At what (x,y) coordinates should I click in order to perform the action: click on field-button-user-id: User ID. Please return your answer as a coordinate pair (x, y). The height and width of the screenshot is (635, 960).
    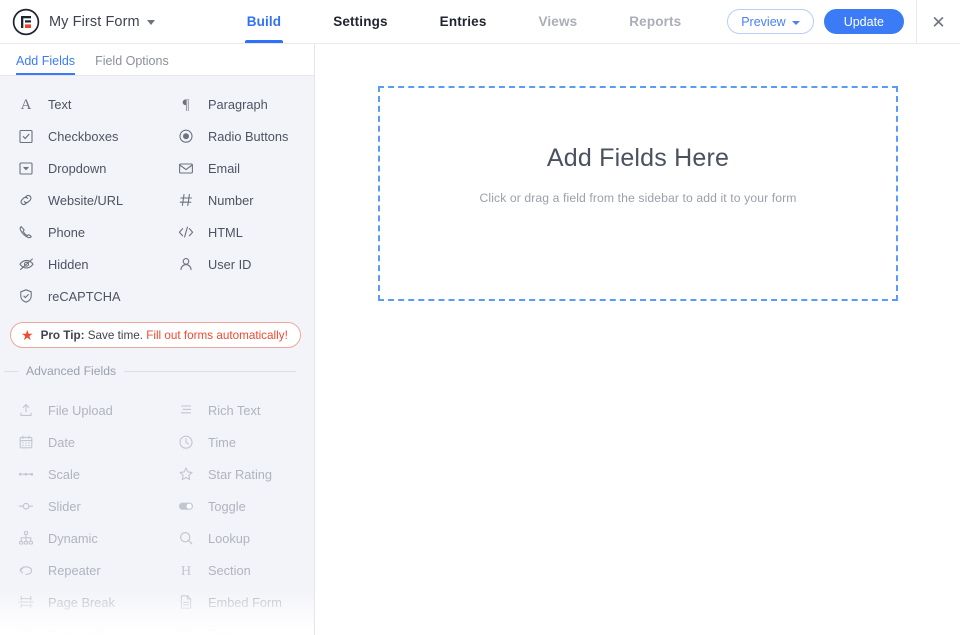
    Looking at the image, I should click on (237, 264).